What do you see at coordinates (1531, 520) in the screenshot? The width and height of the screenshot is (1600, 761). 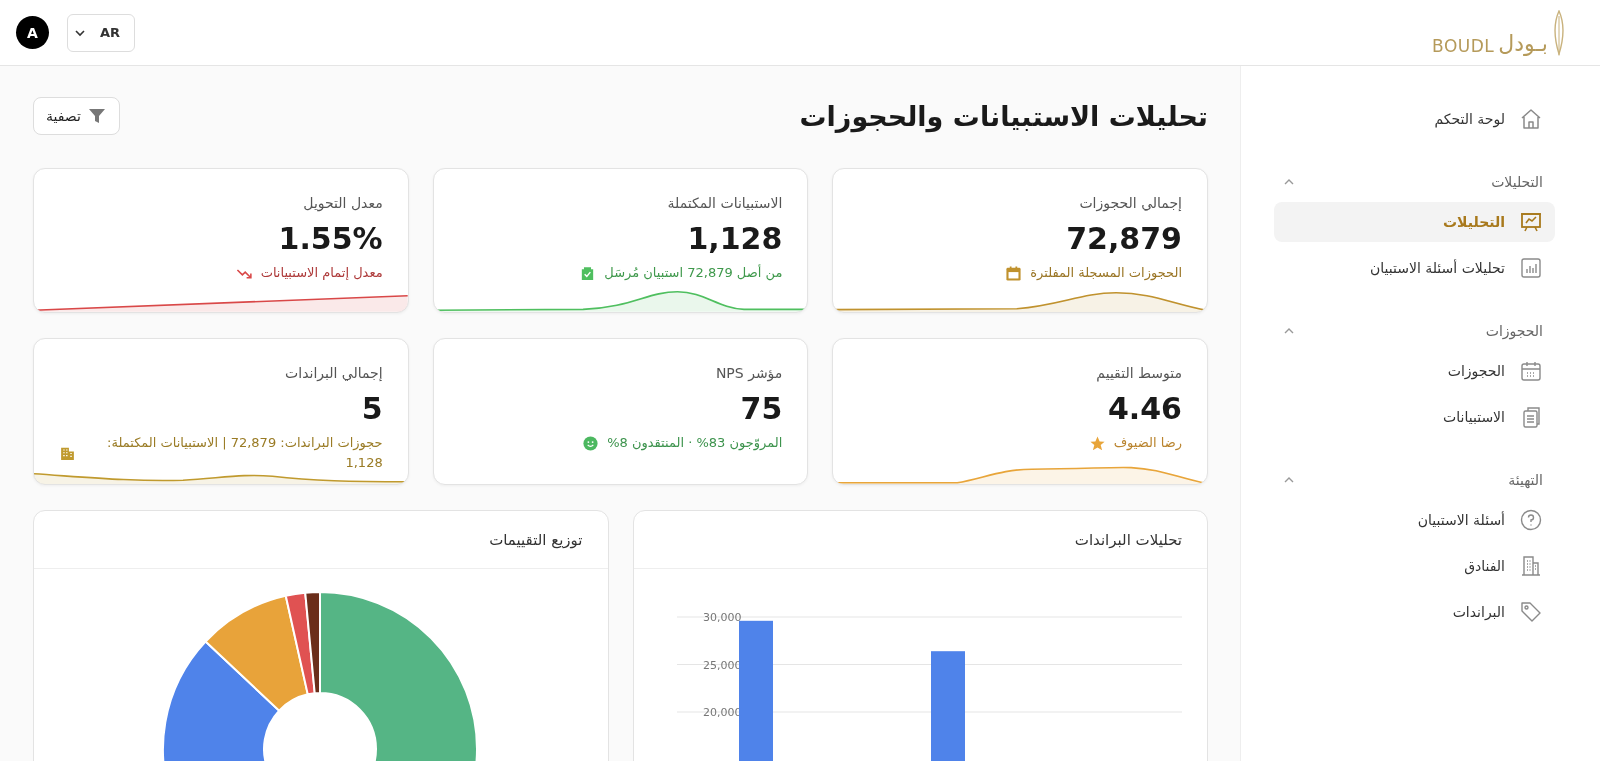 I see `question-icon` at bounding box center [1531, 520].